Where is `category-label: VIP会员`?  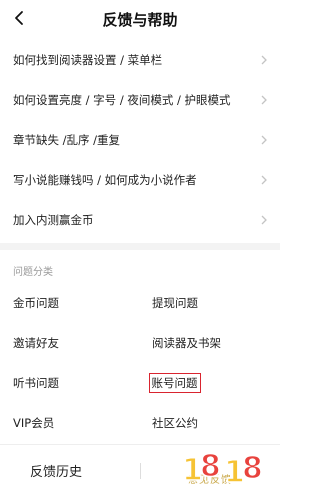 category-label: VIP会员 is located at coordinates (34, 423).